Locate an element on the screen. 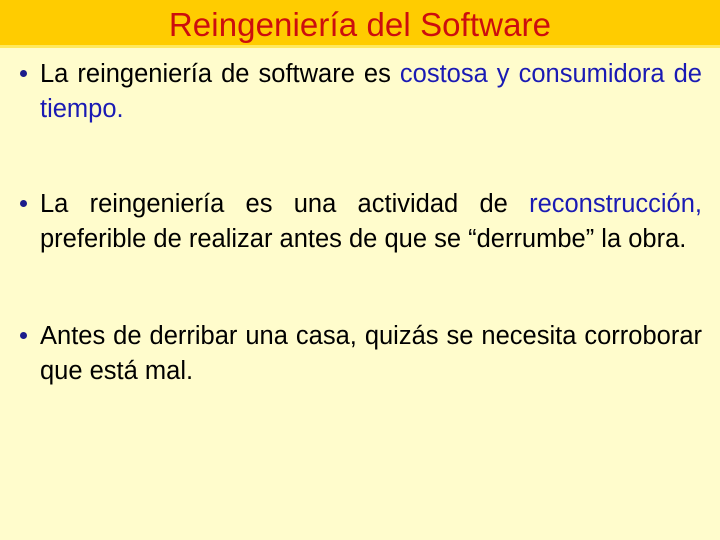 The height and width of the screenshot is (540, 720). page-title: Reingeniería del Software is located at coordinates (360, 24).